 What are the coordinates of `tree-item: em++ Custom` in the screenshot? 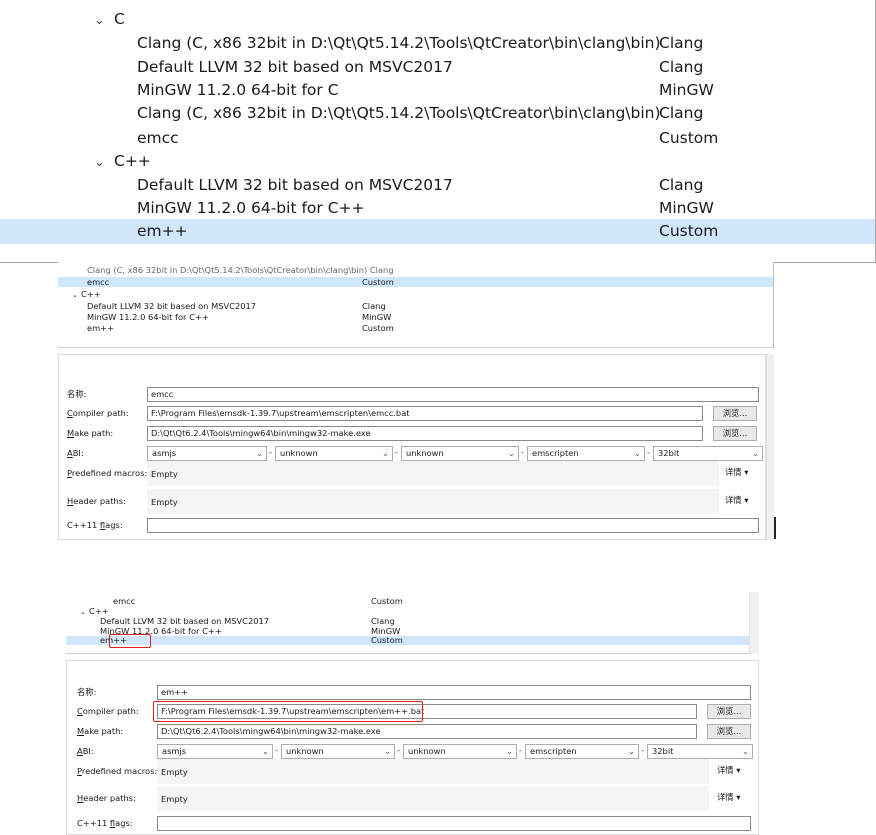 It's located at (415, 328).